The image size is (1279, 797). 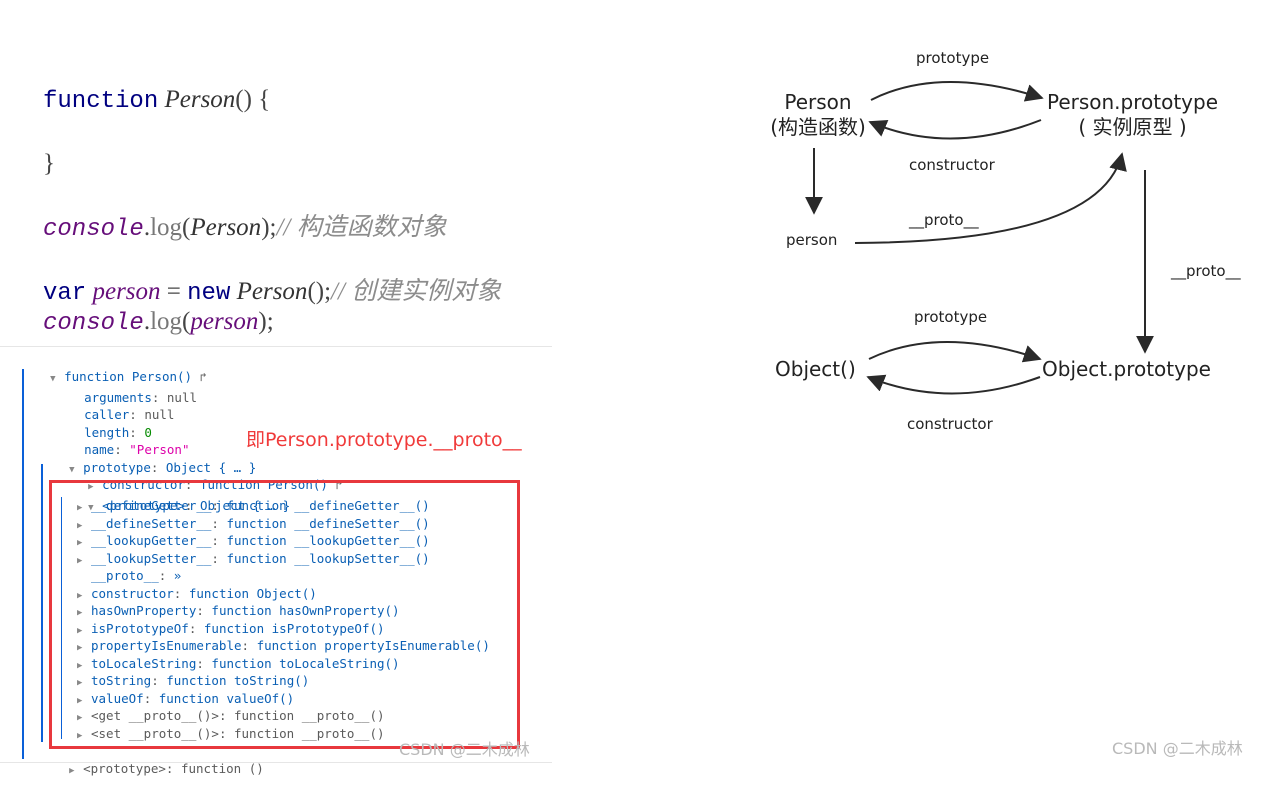 What do you see at coordinates (955, 352) in the screenshot?
I see `edge-prototype-bottom` at bounding box center [955, 352].